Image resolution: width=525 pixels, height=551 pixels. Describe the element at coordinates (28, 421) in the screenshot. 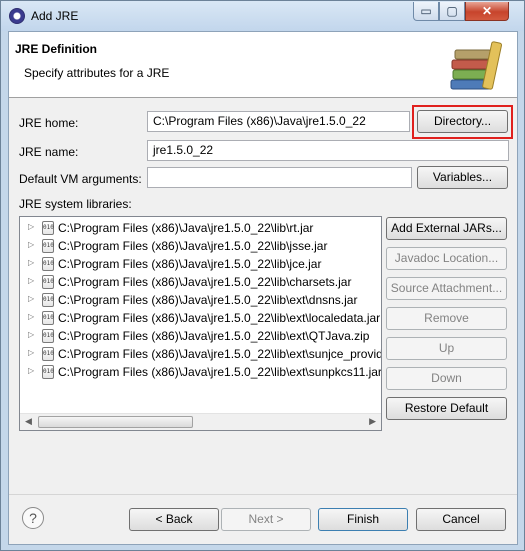

I see `scroll-left-icon: ◀` at that location.